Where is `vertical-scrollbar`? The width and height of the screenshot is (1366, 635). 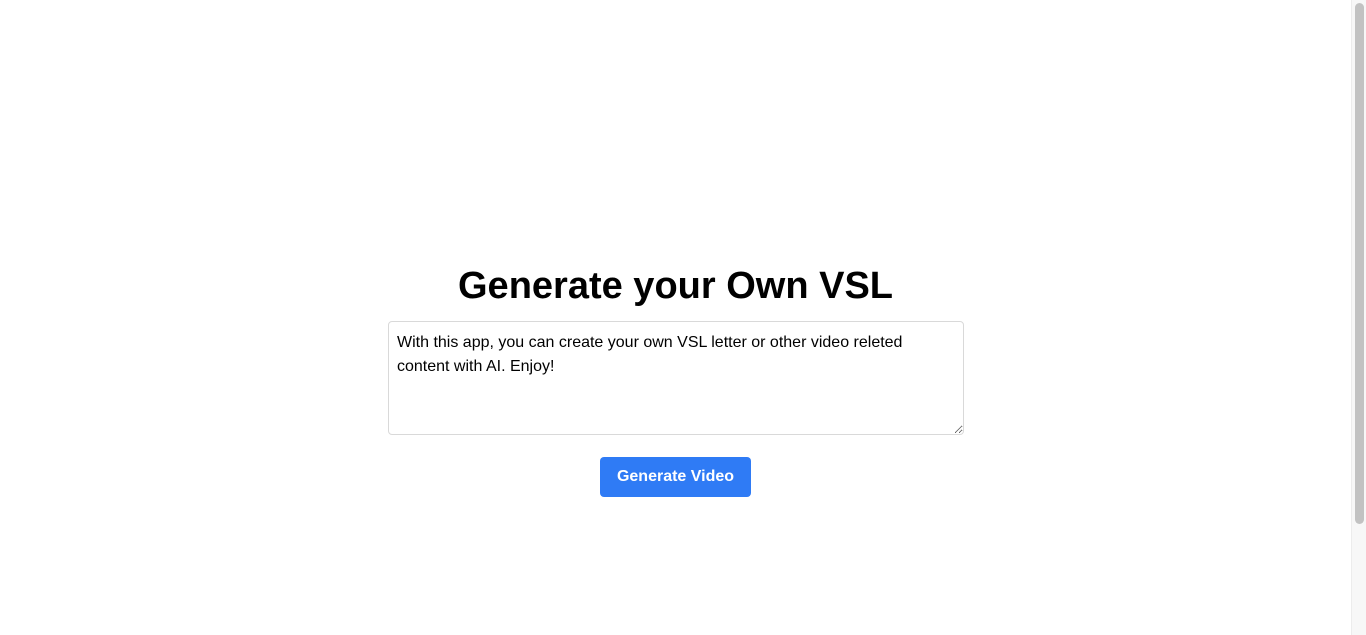 vertical-scrollbar is located at coordinates (1358, 317).